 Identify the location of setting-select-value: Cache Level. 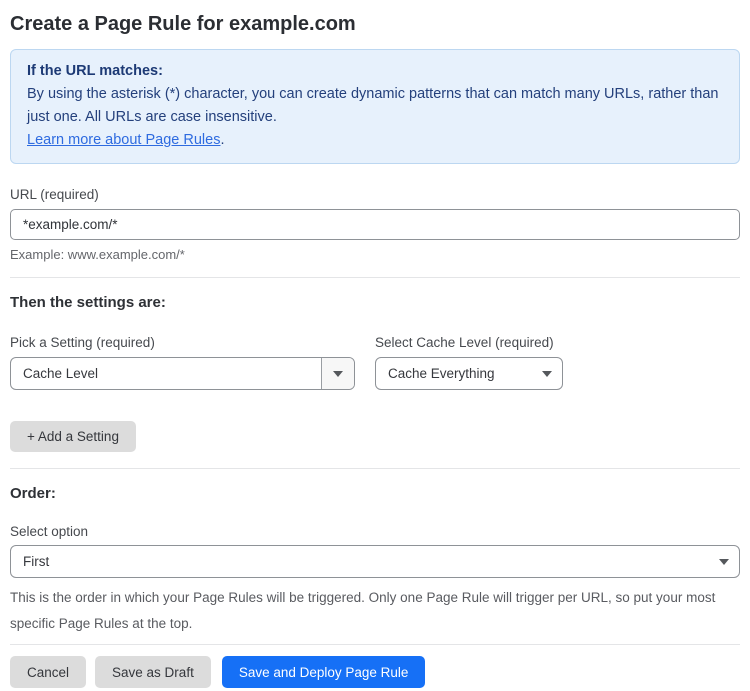
(61, 373).